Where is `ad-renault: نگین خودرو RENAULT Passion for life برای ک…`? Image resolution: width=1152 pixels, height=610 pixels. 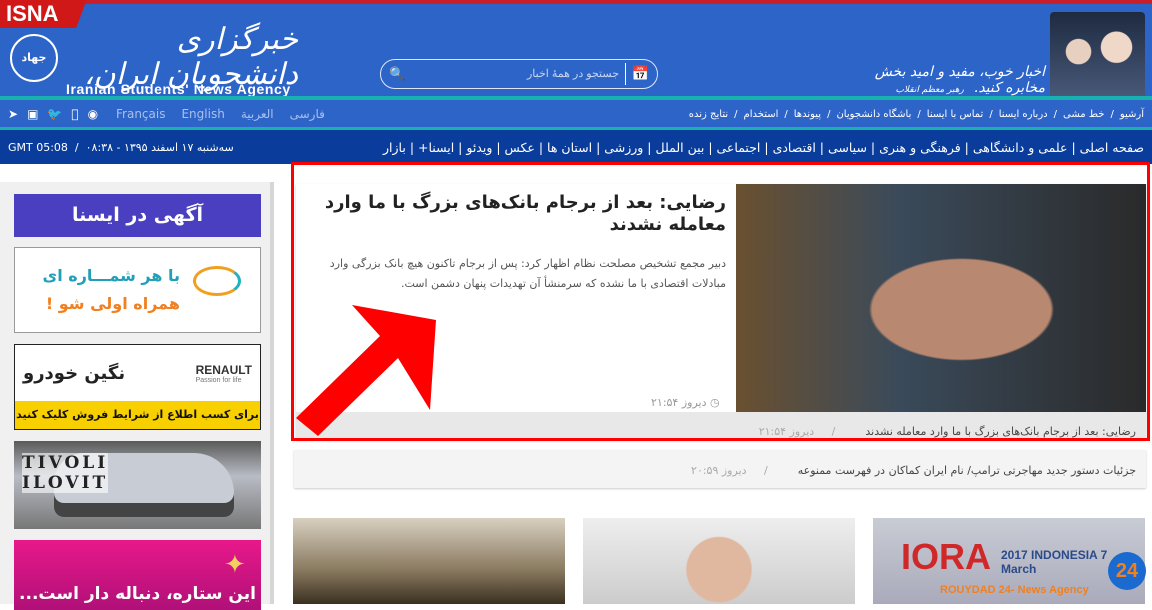 ad-renault: نگین خودرو RENAULT Passion for life برای ک… is located at coordinates (137, 387).